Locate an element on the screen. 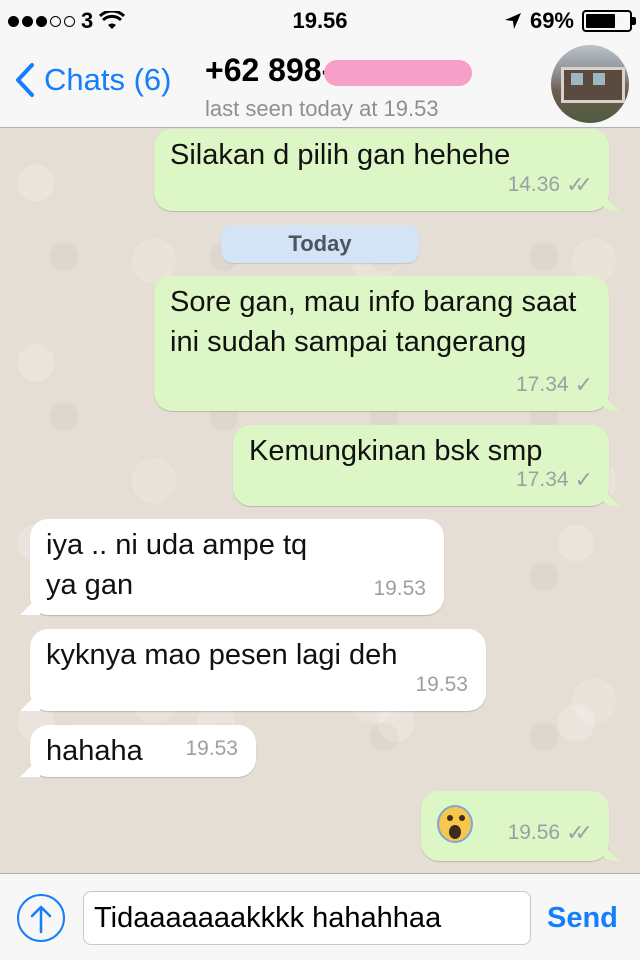  message-bubble-incoming: hahaha 19.53 is located at coordinates (138, 751).